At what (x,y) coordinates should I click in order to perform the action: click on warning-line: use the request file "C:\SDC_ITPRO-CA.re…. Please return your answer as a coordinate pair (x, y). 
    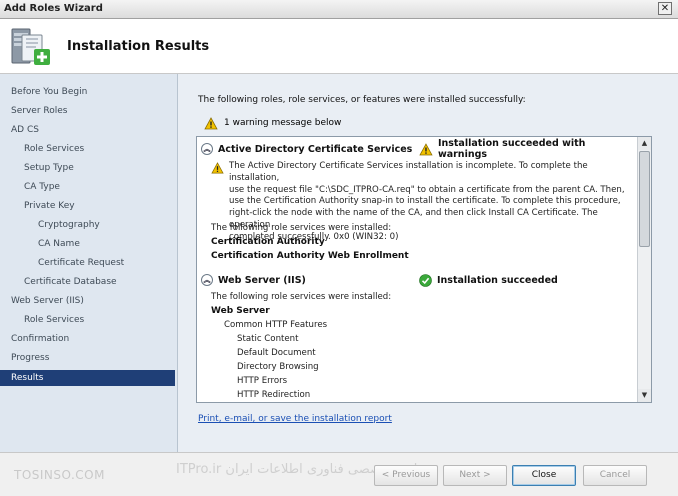
    Looking at the image, I should click on (427, 189).